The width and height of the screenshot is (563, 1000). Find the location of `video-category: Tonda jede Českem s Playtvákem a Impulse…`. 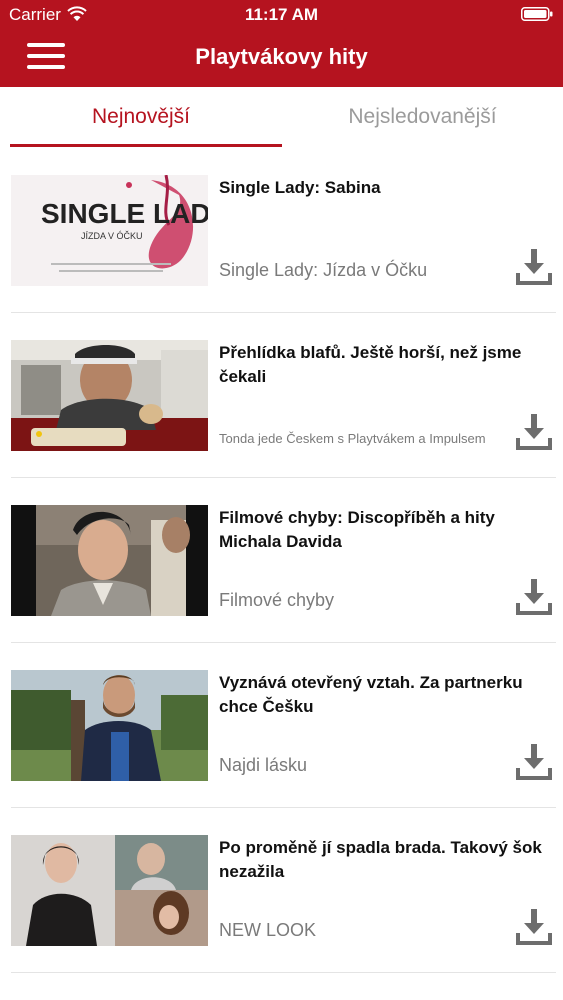

video-category: Tonda jede Českem s Playtvákem a Impulse… is located at coordinates (352, 438).